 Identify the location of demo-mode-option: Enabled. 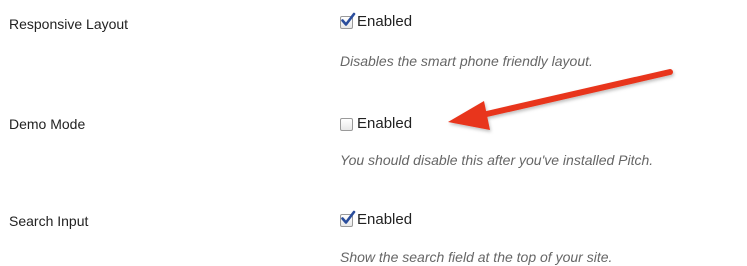
(376, 124).